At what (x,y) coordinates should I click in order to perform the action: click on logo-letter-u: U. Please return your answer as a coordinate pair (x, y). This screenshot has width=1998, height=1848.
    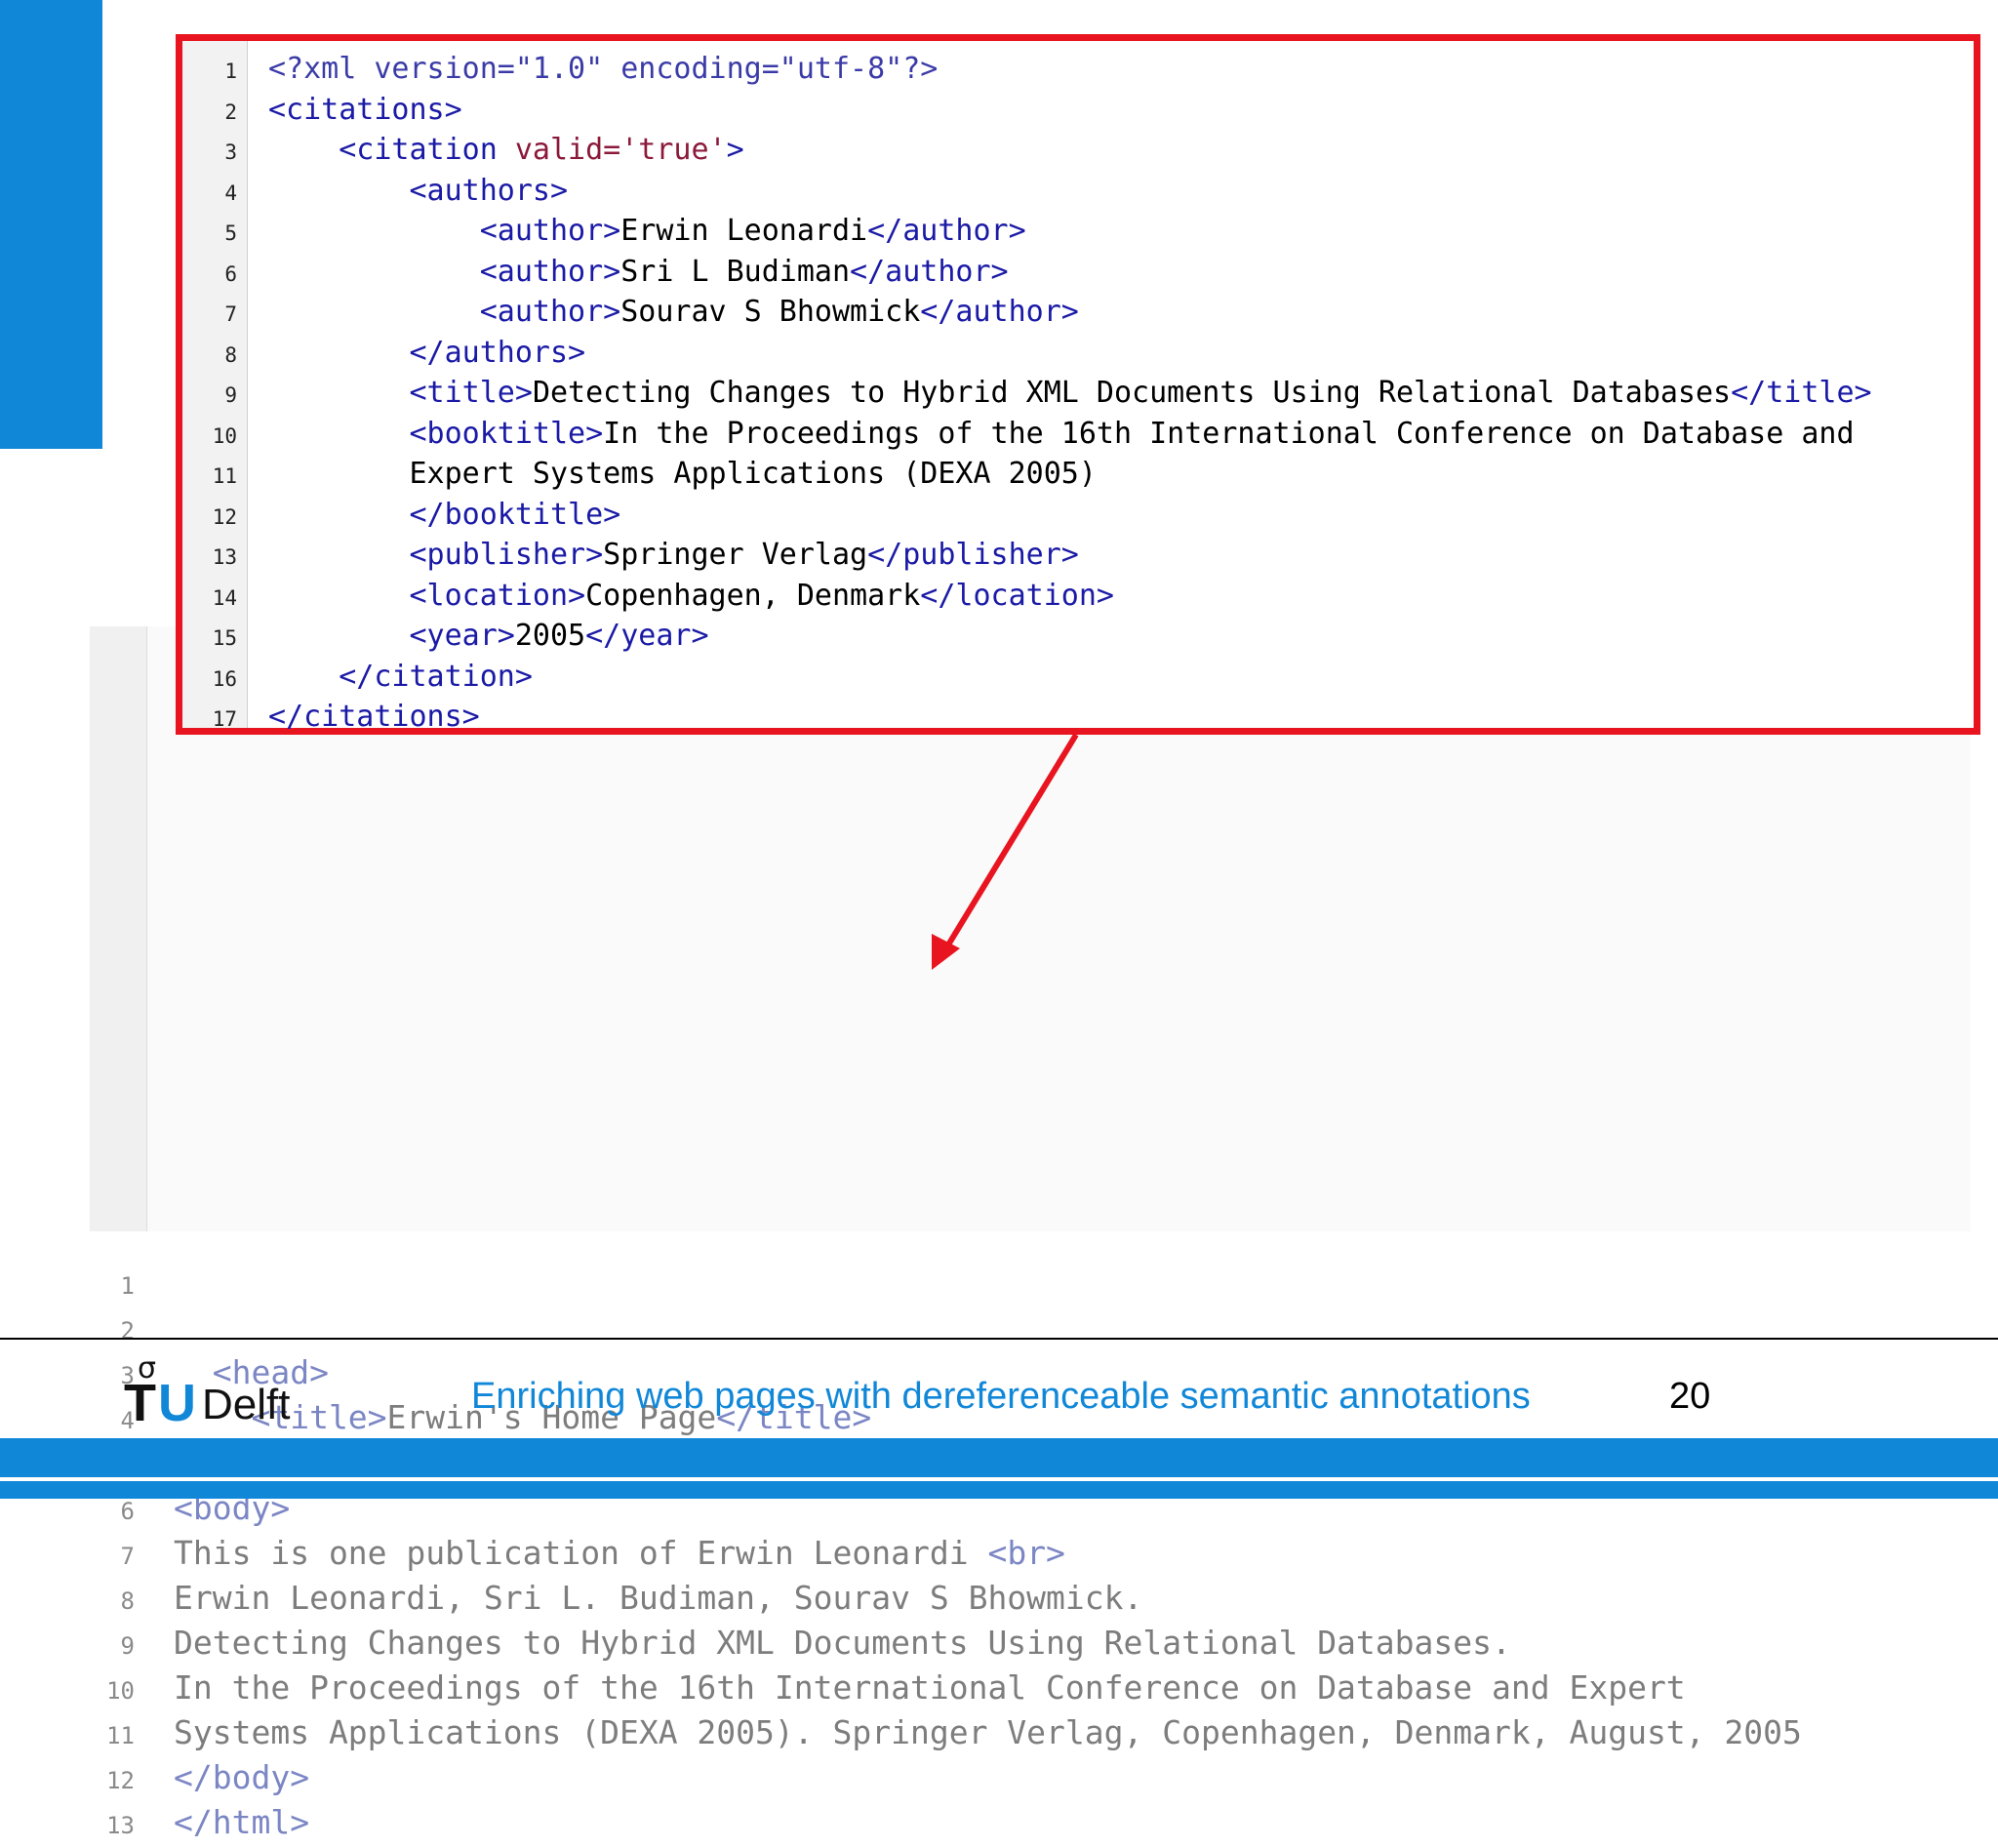
    Looking at the image, I should click on (177, 1403).